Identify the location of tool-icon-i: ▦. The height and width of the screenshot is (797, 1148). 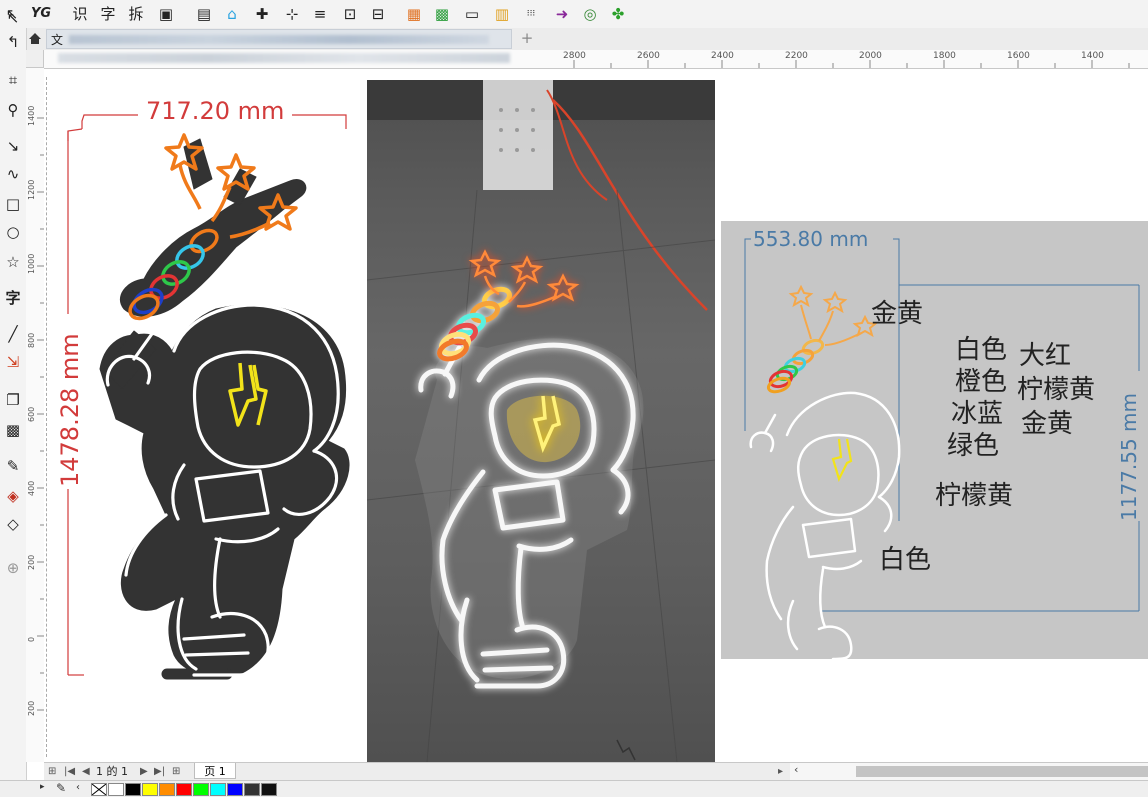
(414, 14).